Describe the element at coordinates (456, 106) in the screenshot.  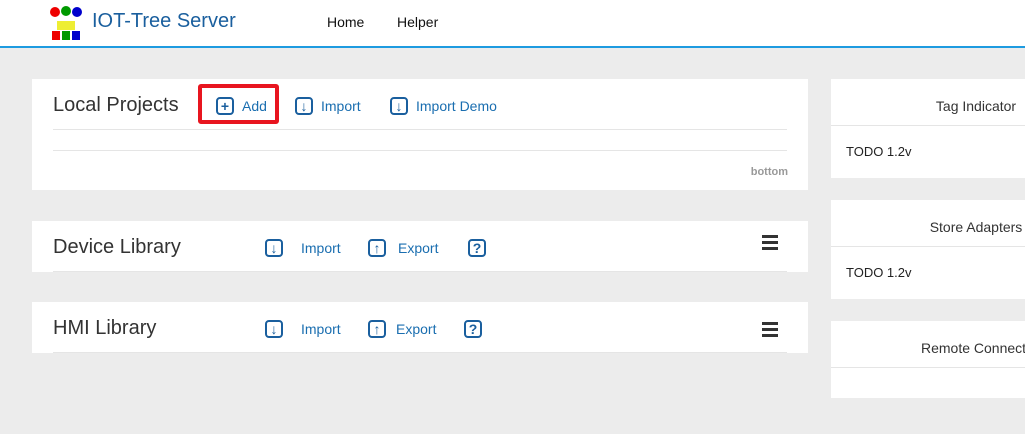
I see `import-demo-label: Import Demo` at that location.